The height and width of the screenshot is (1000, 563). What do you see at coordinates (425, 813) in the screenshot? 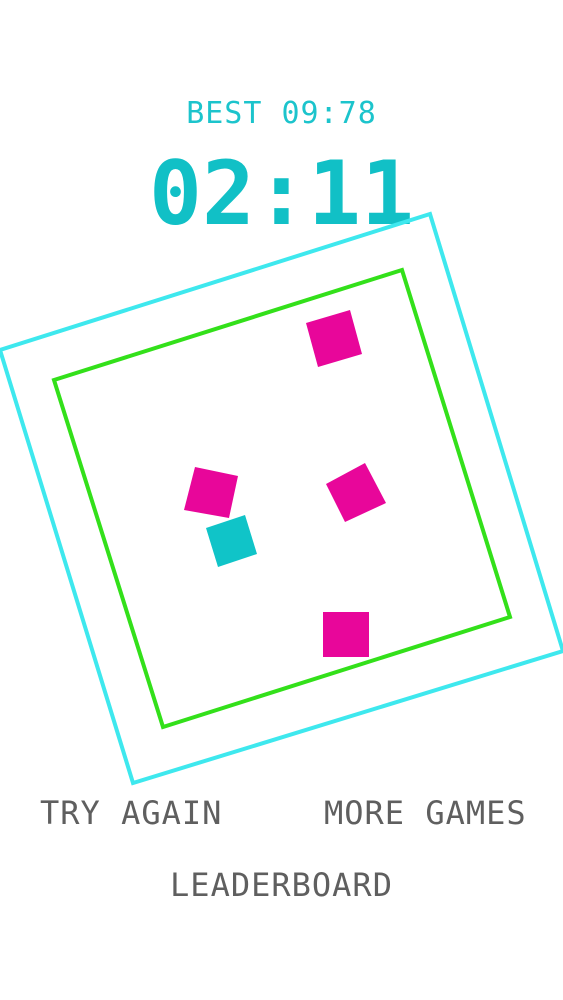
I see `more-games-button: MORE GAMES` at bounding box center [425, 813].